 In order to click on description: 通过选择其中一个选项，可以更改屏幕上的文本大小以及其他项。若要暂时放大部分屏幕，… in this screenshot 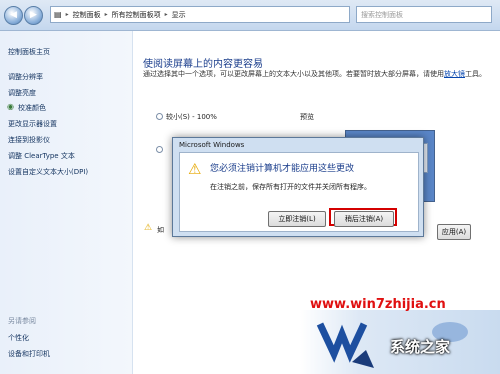, I will do `click(315, 74)`.